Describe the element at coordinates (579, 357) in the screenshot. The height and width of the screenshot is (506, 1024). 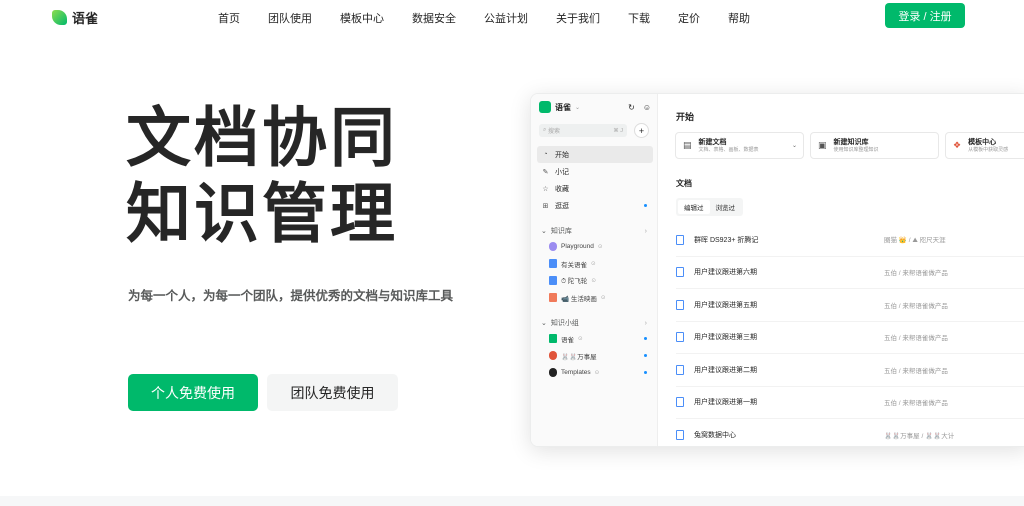
I see `team-item-label: 🐰🐰万事屋` at that location.